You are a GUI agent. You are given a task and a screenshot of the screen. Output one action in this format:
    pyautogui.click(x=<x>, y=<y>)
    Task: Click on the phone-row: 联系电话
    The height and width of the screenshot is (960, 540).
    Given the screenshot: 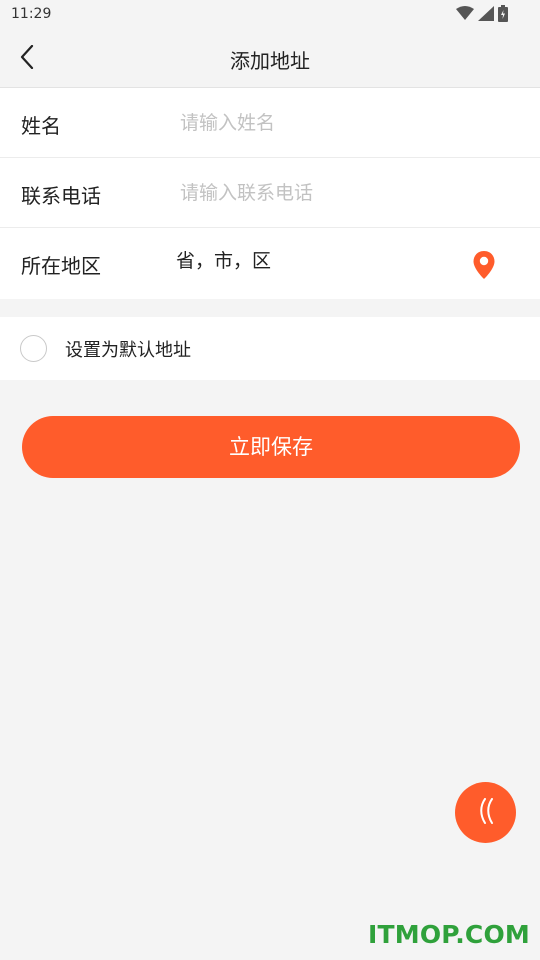 What is the action you would take?
    pyautogui.click(x=270, y=193)
    